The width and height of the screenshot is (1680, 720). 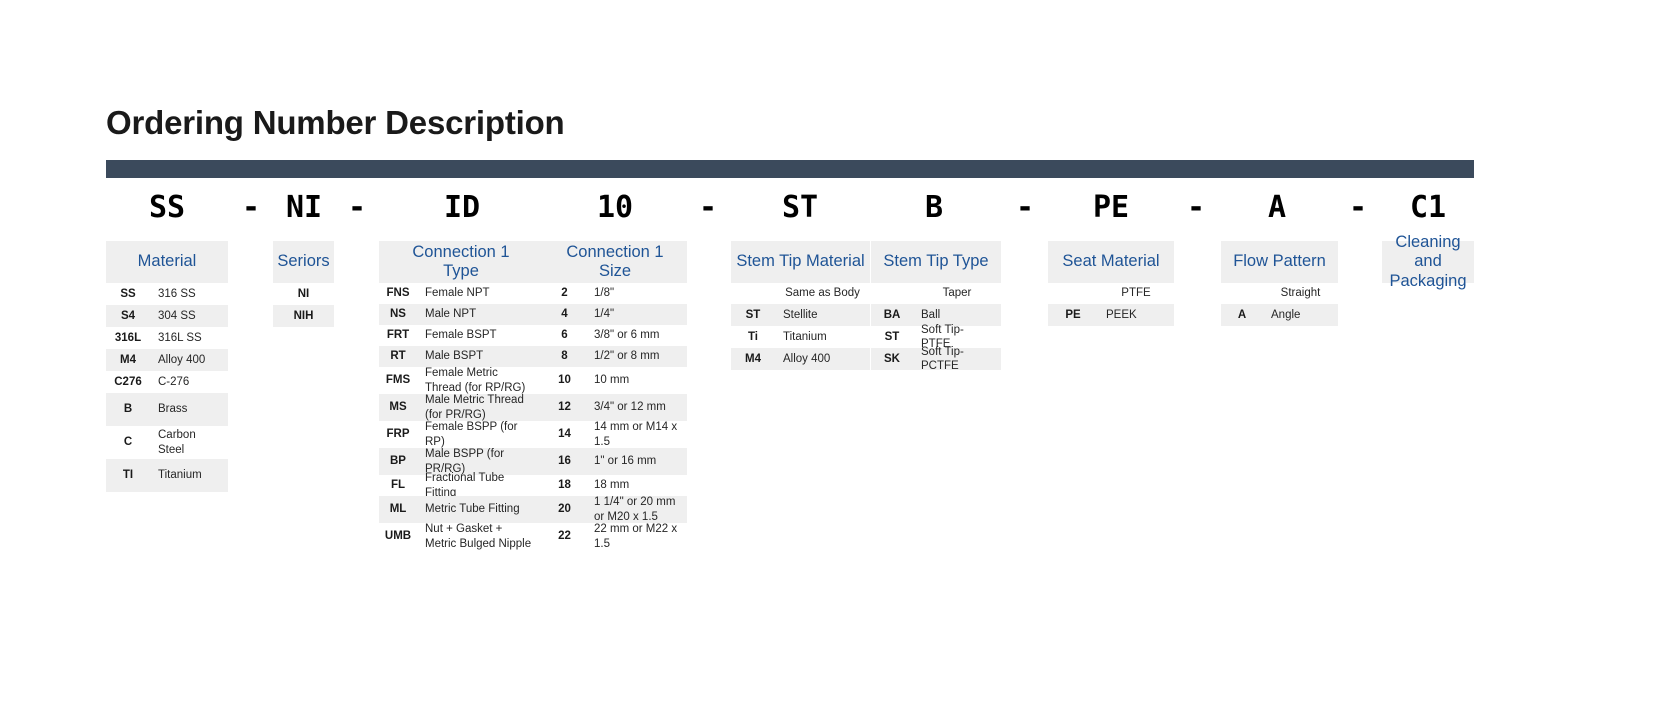 What do you see at coordinates (480, 536) in the screenshot?
I see `row-description: Nut + Gasket + Metric Bulged Nipple` at bounding box center [480, 536].